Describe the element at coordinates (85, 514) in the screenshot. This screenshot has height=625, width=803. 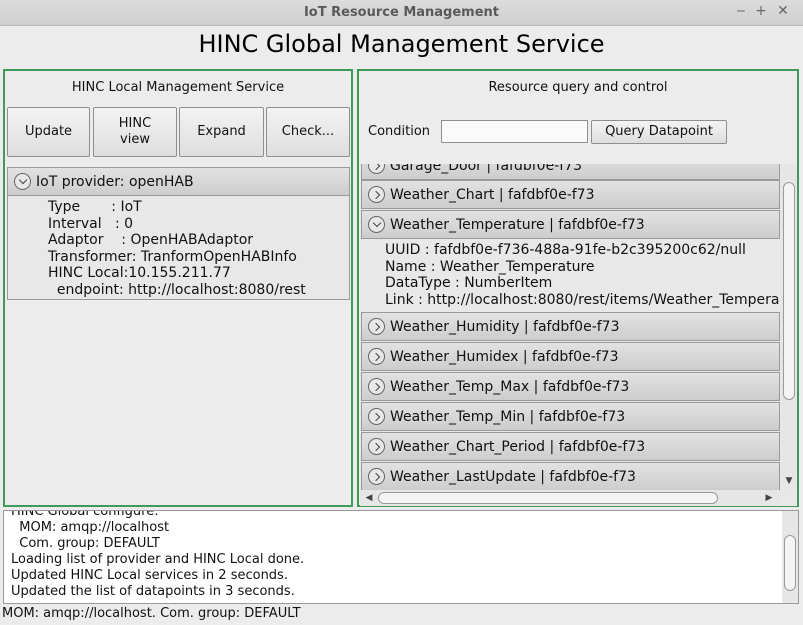
I see `console-line: HINC Global configure:` at that location.